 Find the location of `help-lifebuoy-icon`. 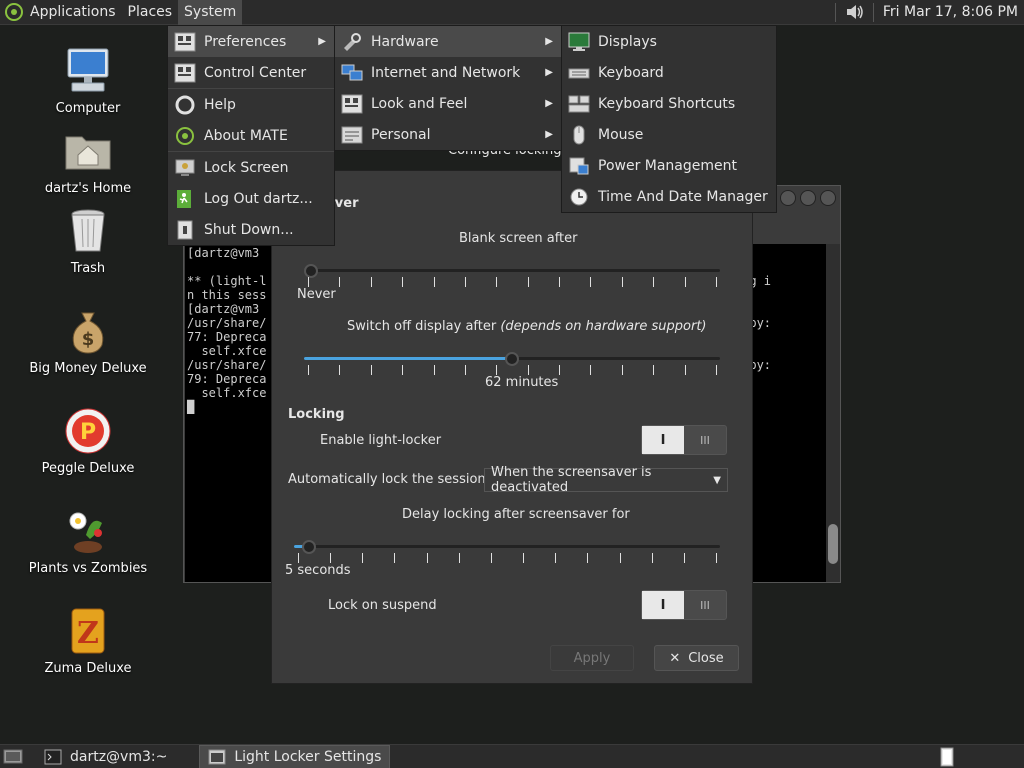

help-lifebuoy-icon is located at coordinates (185, 104).